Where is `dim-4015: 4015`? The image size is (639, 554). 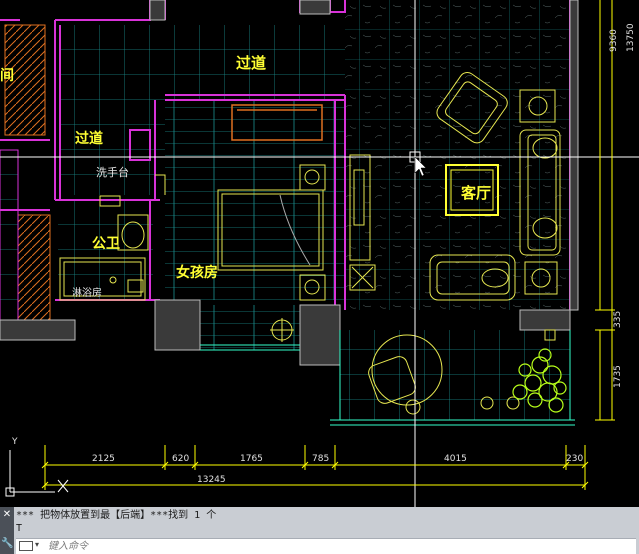
dim-4015: 4015 is located at coordinates (455, 459).